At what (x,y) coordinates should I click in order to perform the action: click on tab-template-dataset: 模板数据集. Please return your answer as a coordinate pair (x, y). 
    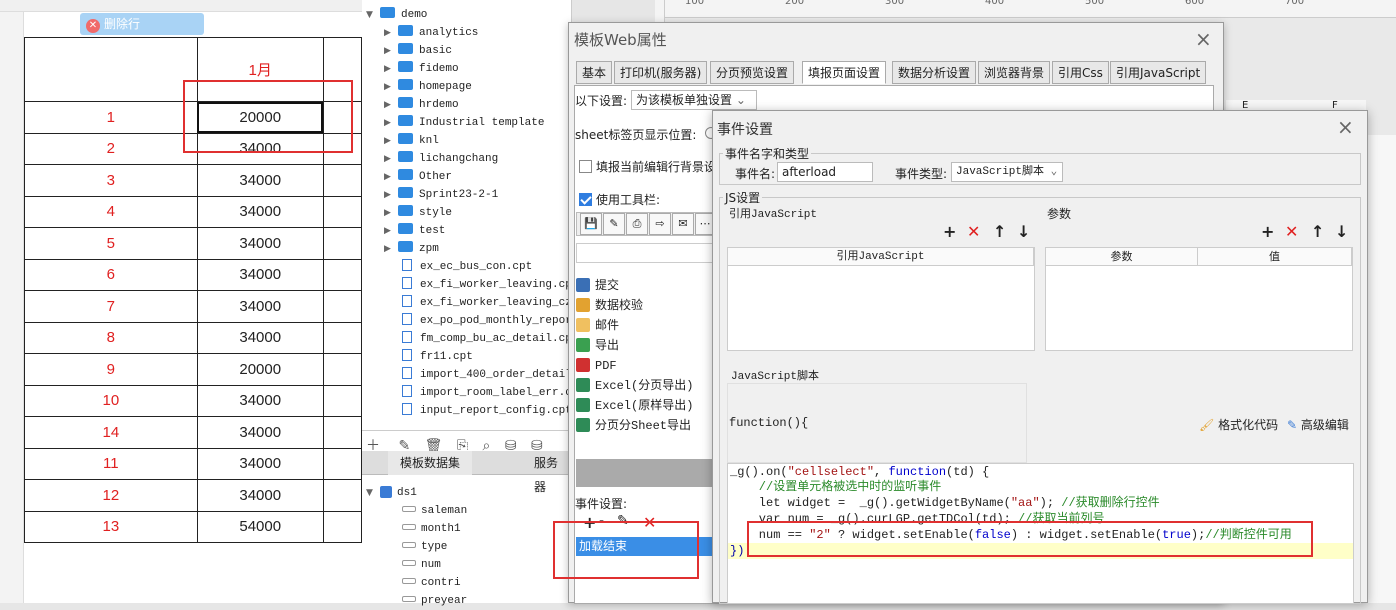
    Looking at the image, I should click on (430, 463).